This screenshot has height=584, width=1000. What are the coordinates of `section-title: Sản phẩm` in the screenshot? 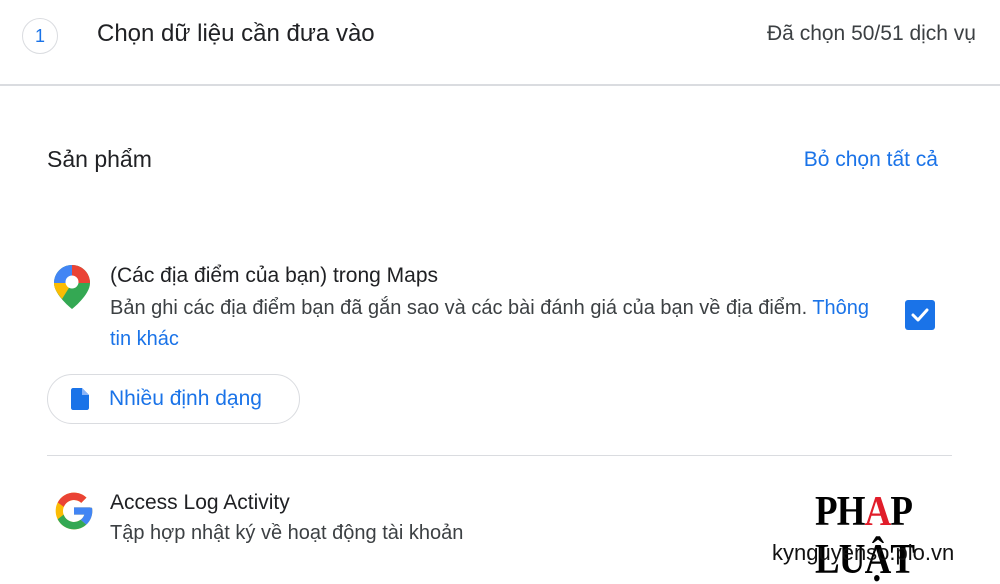 It's located at (99, 159).